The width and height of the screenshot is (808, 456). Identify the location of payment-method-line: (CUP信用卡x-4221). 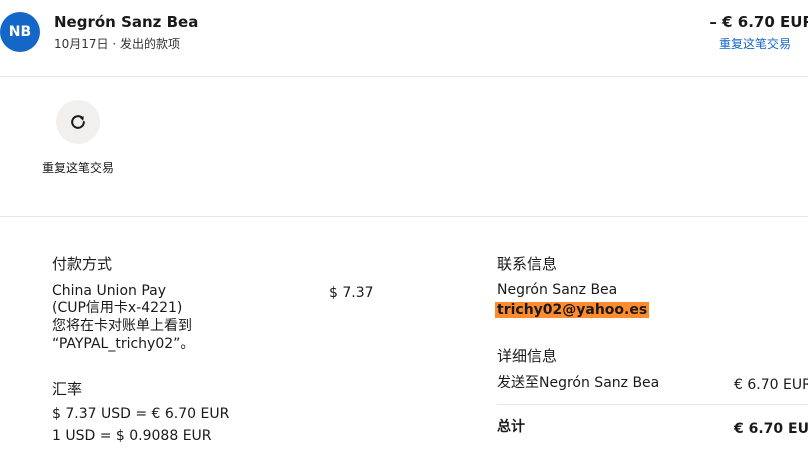
(117, 308).